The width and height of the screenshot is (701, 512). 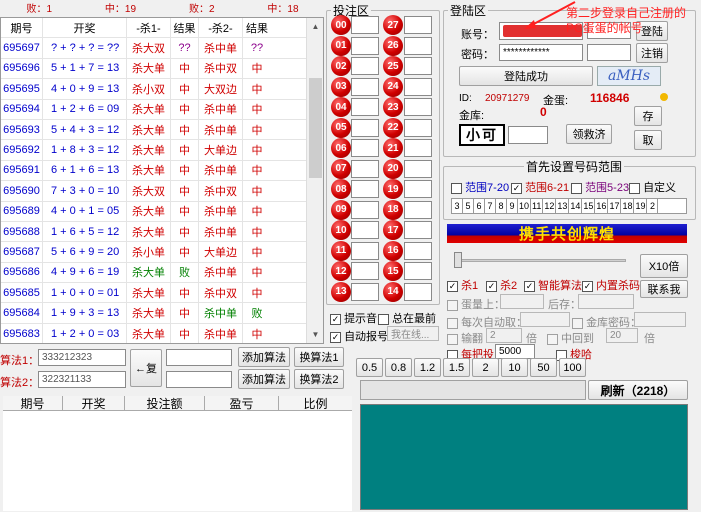 What do you see at coordinates (353, 318) in the screenshot?
I see `hint-sound-option: 提示音` at bounding box center [353, 318].